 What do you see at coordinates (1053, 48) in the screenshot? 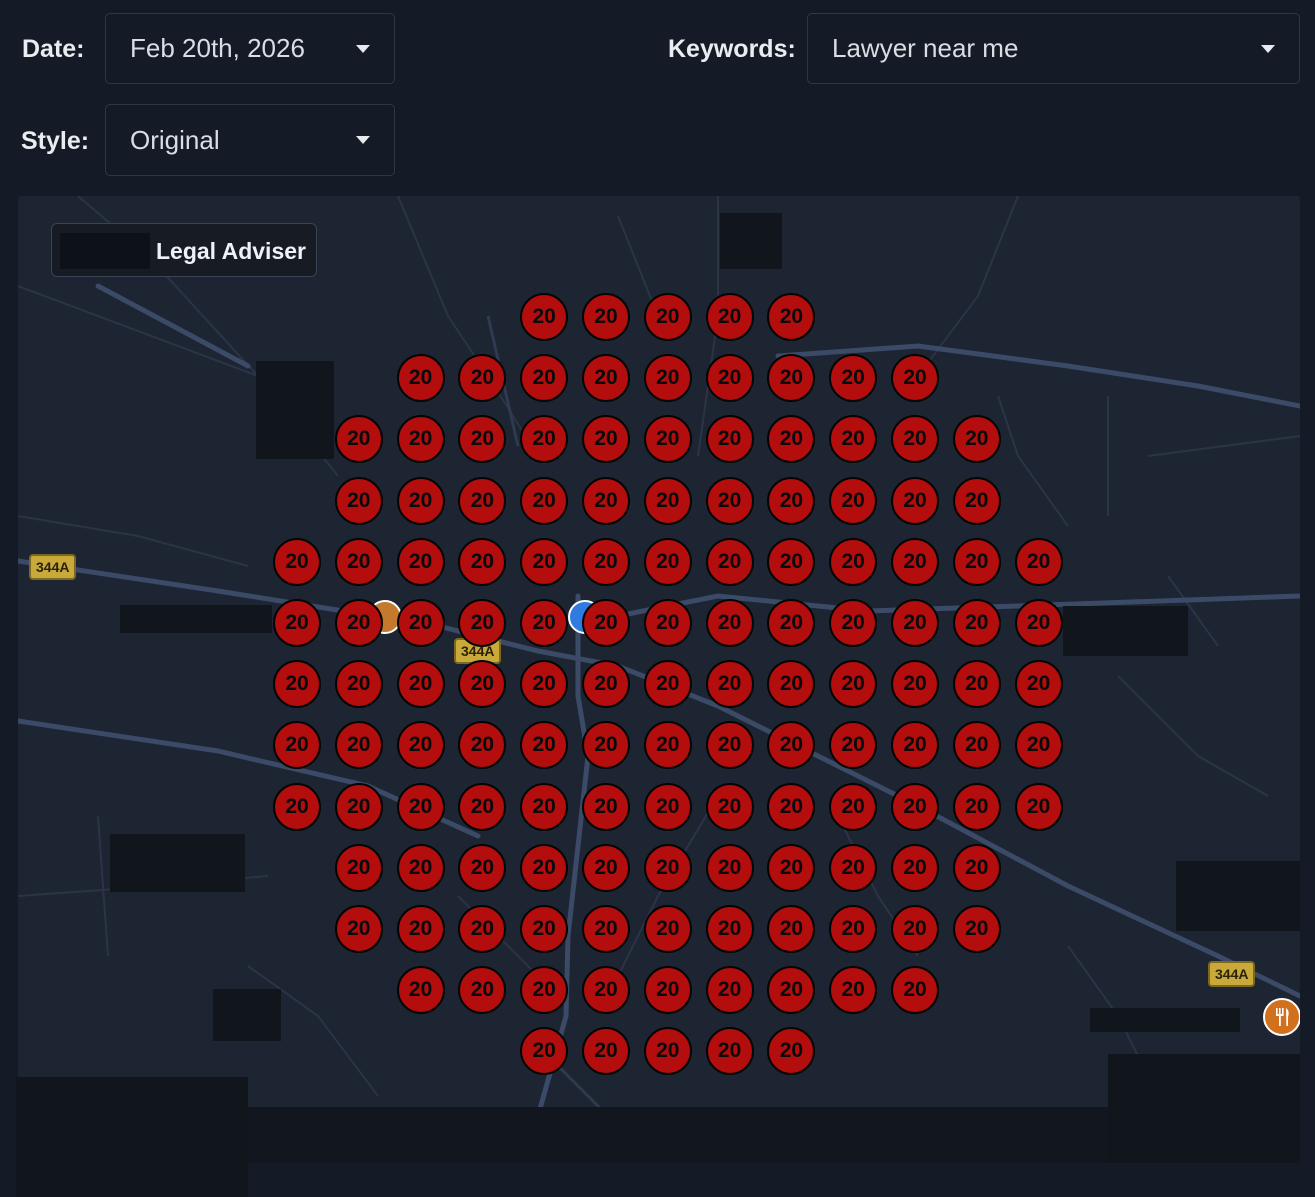
I see `keywords-select: Lawyer near me` at bounding box center [1053, 48].